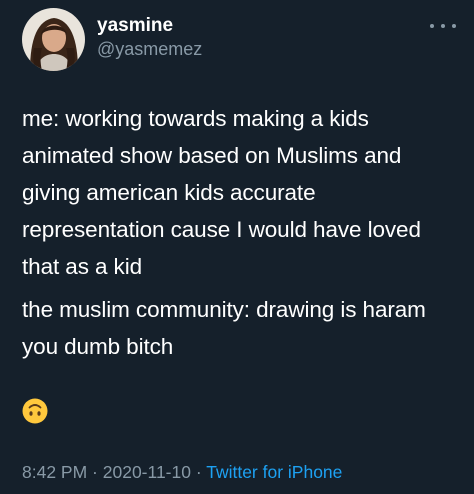 The image size is (474, 494). I want to click on more-options-icon, so click(443, 26).